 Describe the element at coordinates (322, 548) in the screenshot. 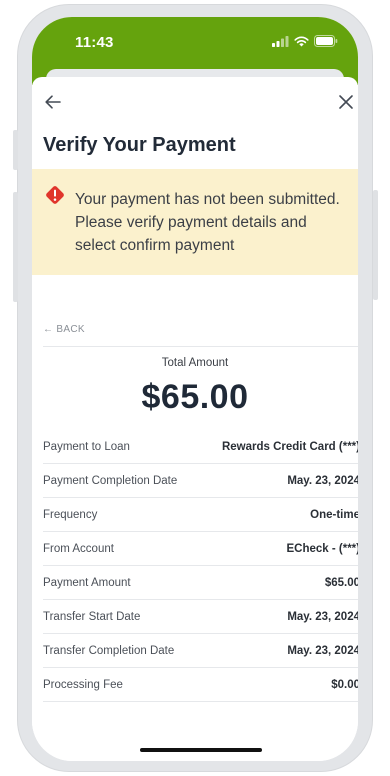

I see `detail-value: ECheck - (***)` at that location.